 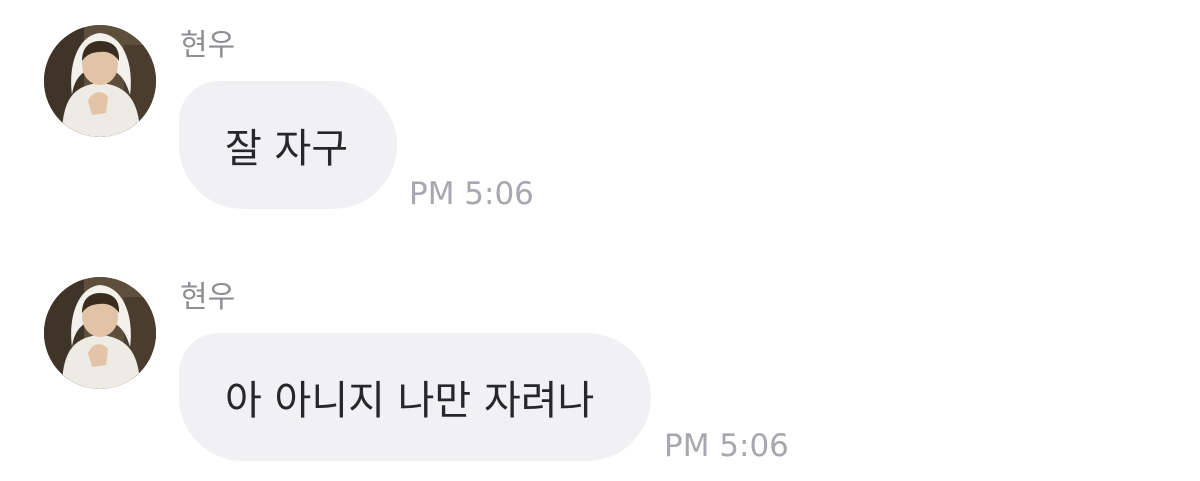 What do you see at coordinates (410, 401) in the screenshot?
I see `message-text: 아 아니지 나만 자려나` at bounding box center [410, 401].